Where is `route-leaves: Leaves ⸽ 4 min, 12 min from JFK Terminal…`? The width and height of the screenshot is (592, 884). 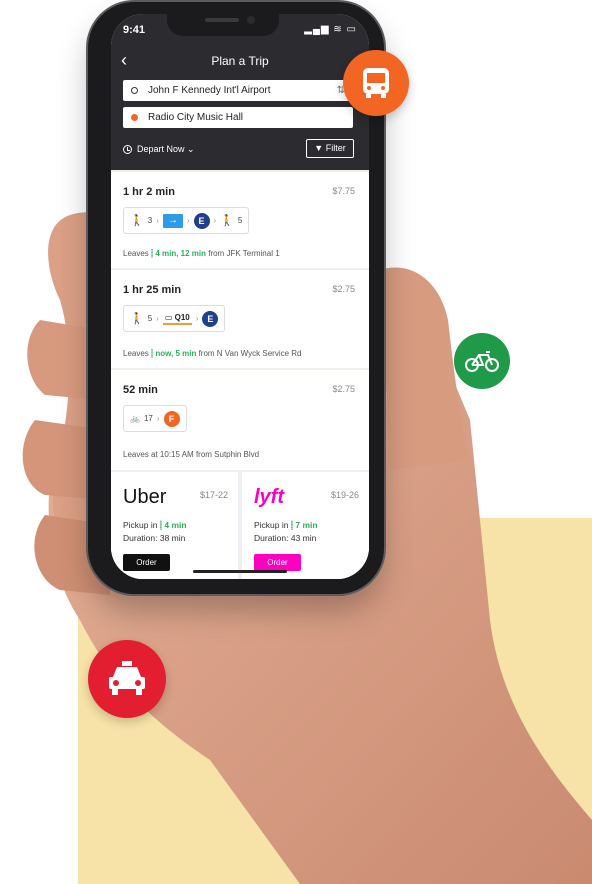 route-leaves: Leaves ⸽ 4 min, 12 min from JFK Terminal… is located at coordinates (201, 253).